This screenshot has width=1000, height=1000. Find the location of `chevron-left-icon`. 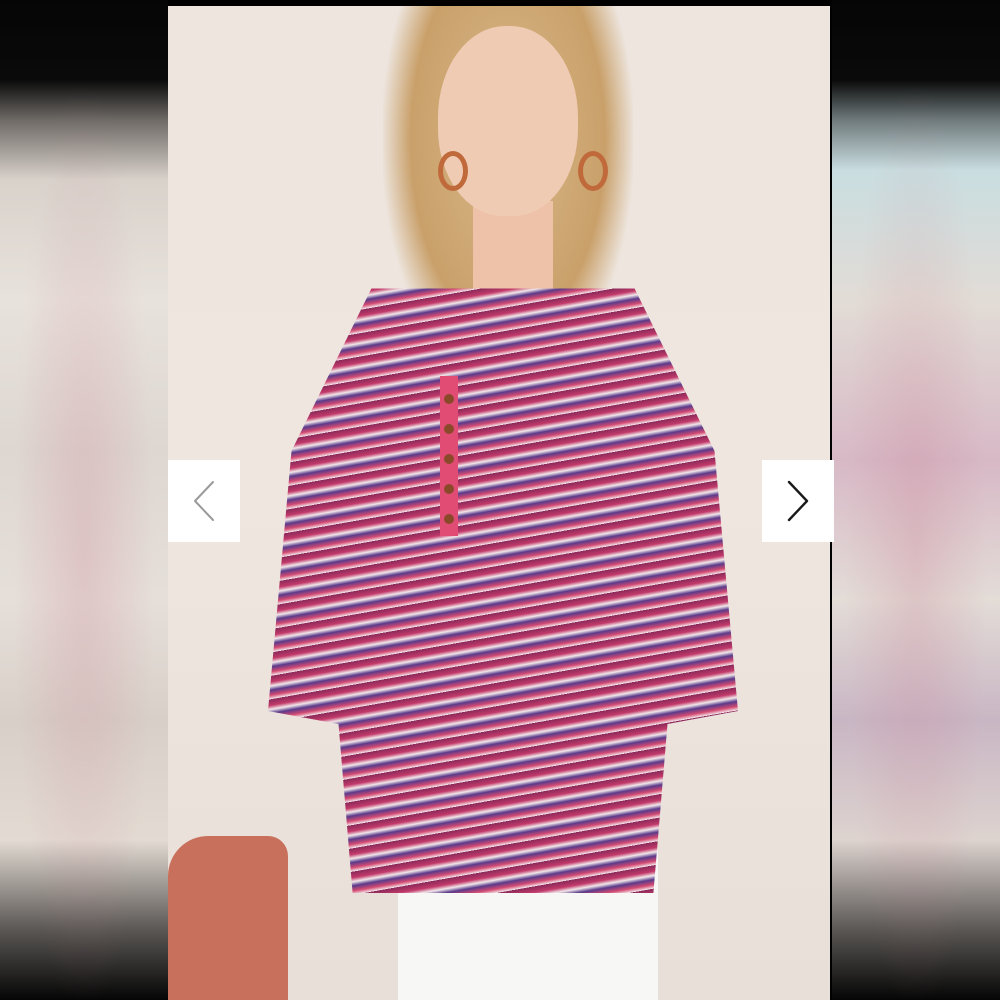

chevron-left-icon is located at coordinates (204, 501).